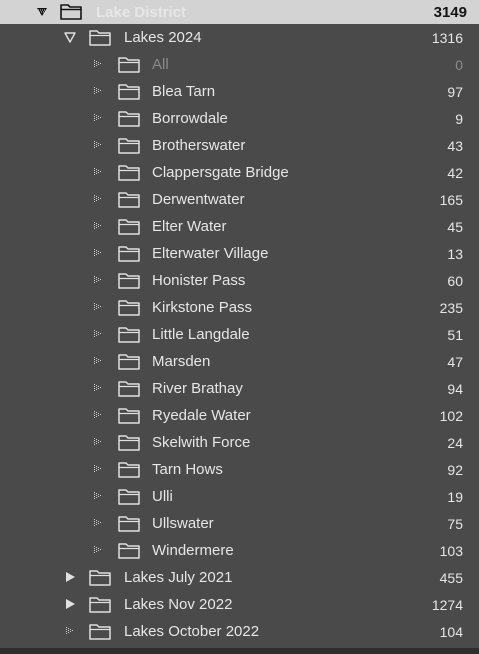  What do you see at coordinates (160, 64) in the screenshot?
I see `folder-label: All` at bounding box center [160, 64].